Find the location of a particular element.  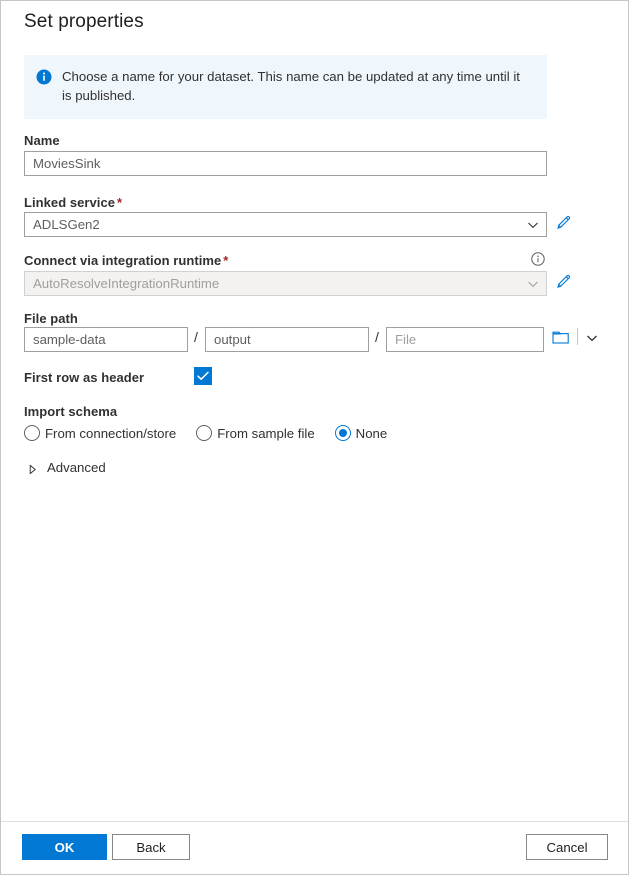

page-title: Set properties is located at coordinates (84, 21).